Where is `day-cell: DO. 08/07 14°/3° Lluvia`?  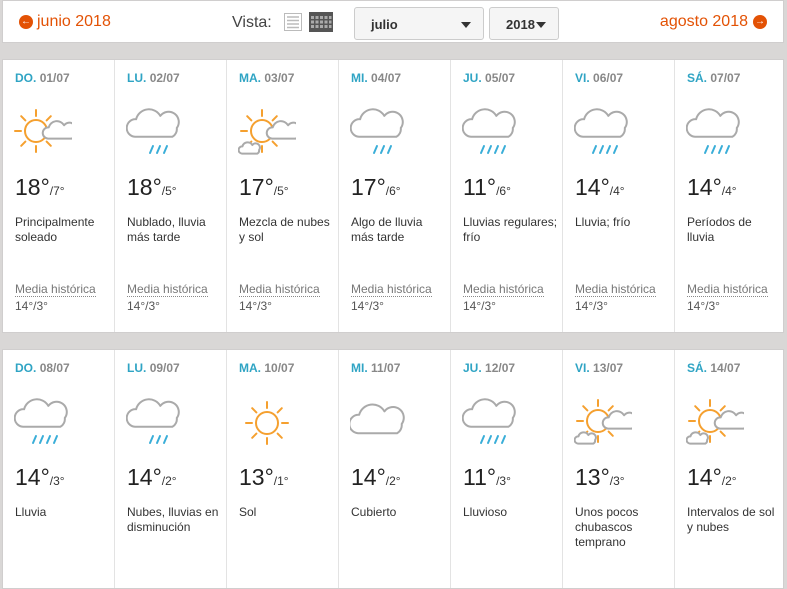
day-cell: DO. 08/07 14°/3° Lluvia is located at coordinates (59, 469).